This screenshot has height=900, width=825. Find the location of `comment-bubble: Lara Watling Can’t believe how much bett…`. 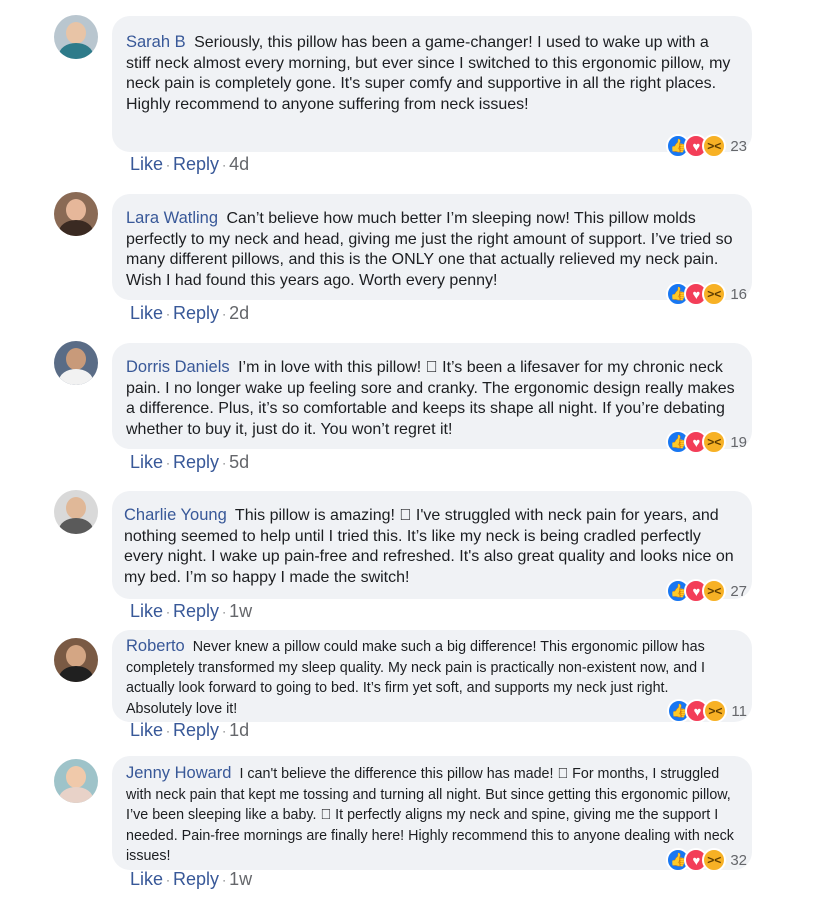

comment-bubble: Lara Watling Can’t believe how much bett… is located at coordinates (432, 247).